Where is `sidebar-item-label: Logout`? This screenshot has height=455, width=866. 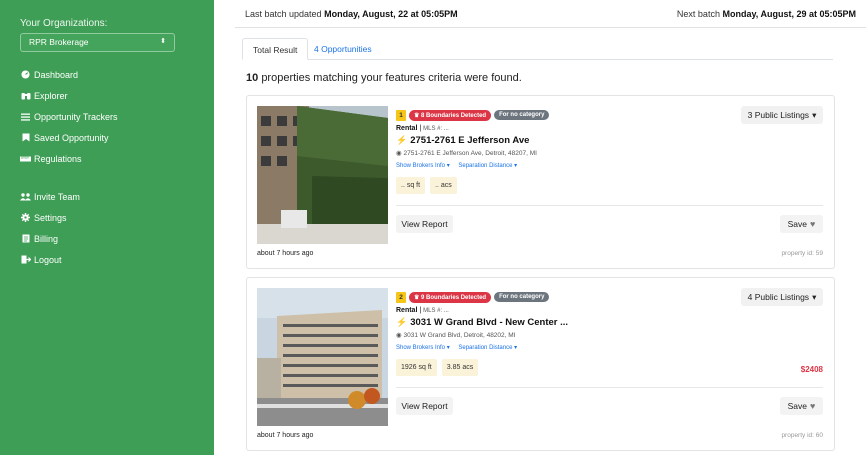
sidebar-item-label: Logout is located at coordinates (48, 259).